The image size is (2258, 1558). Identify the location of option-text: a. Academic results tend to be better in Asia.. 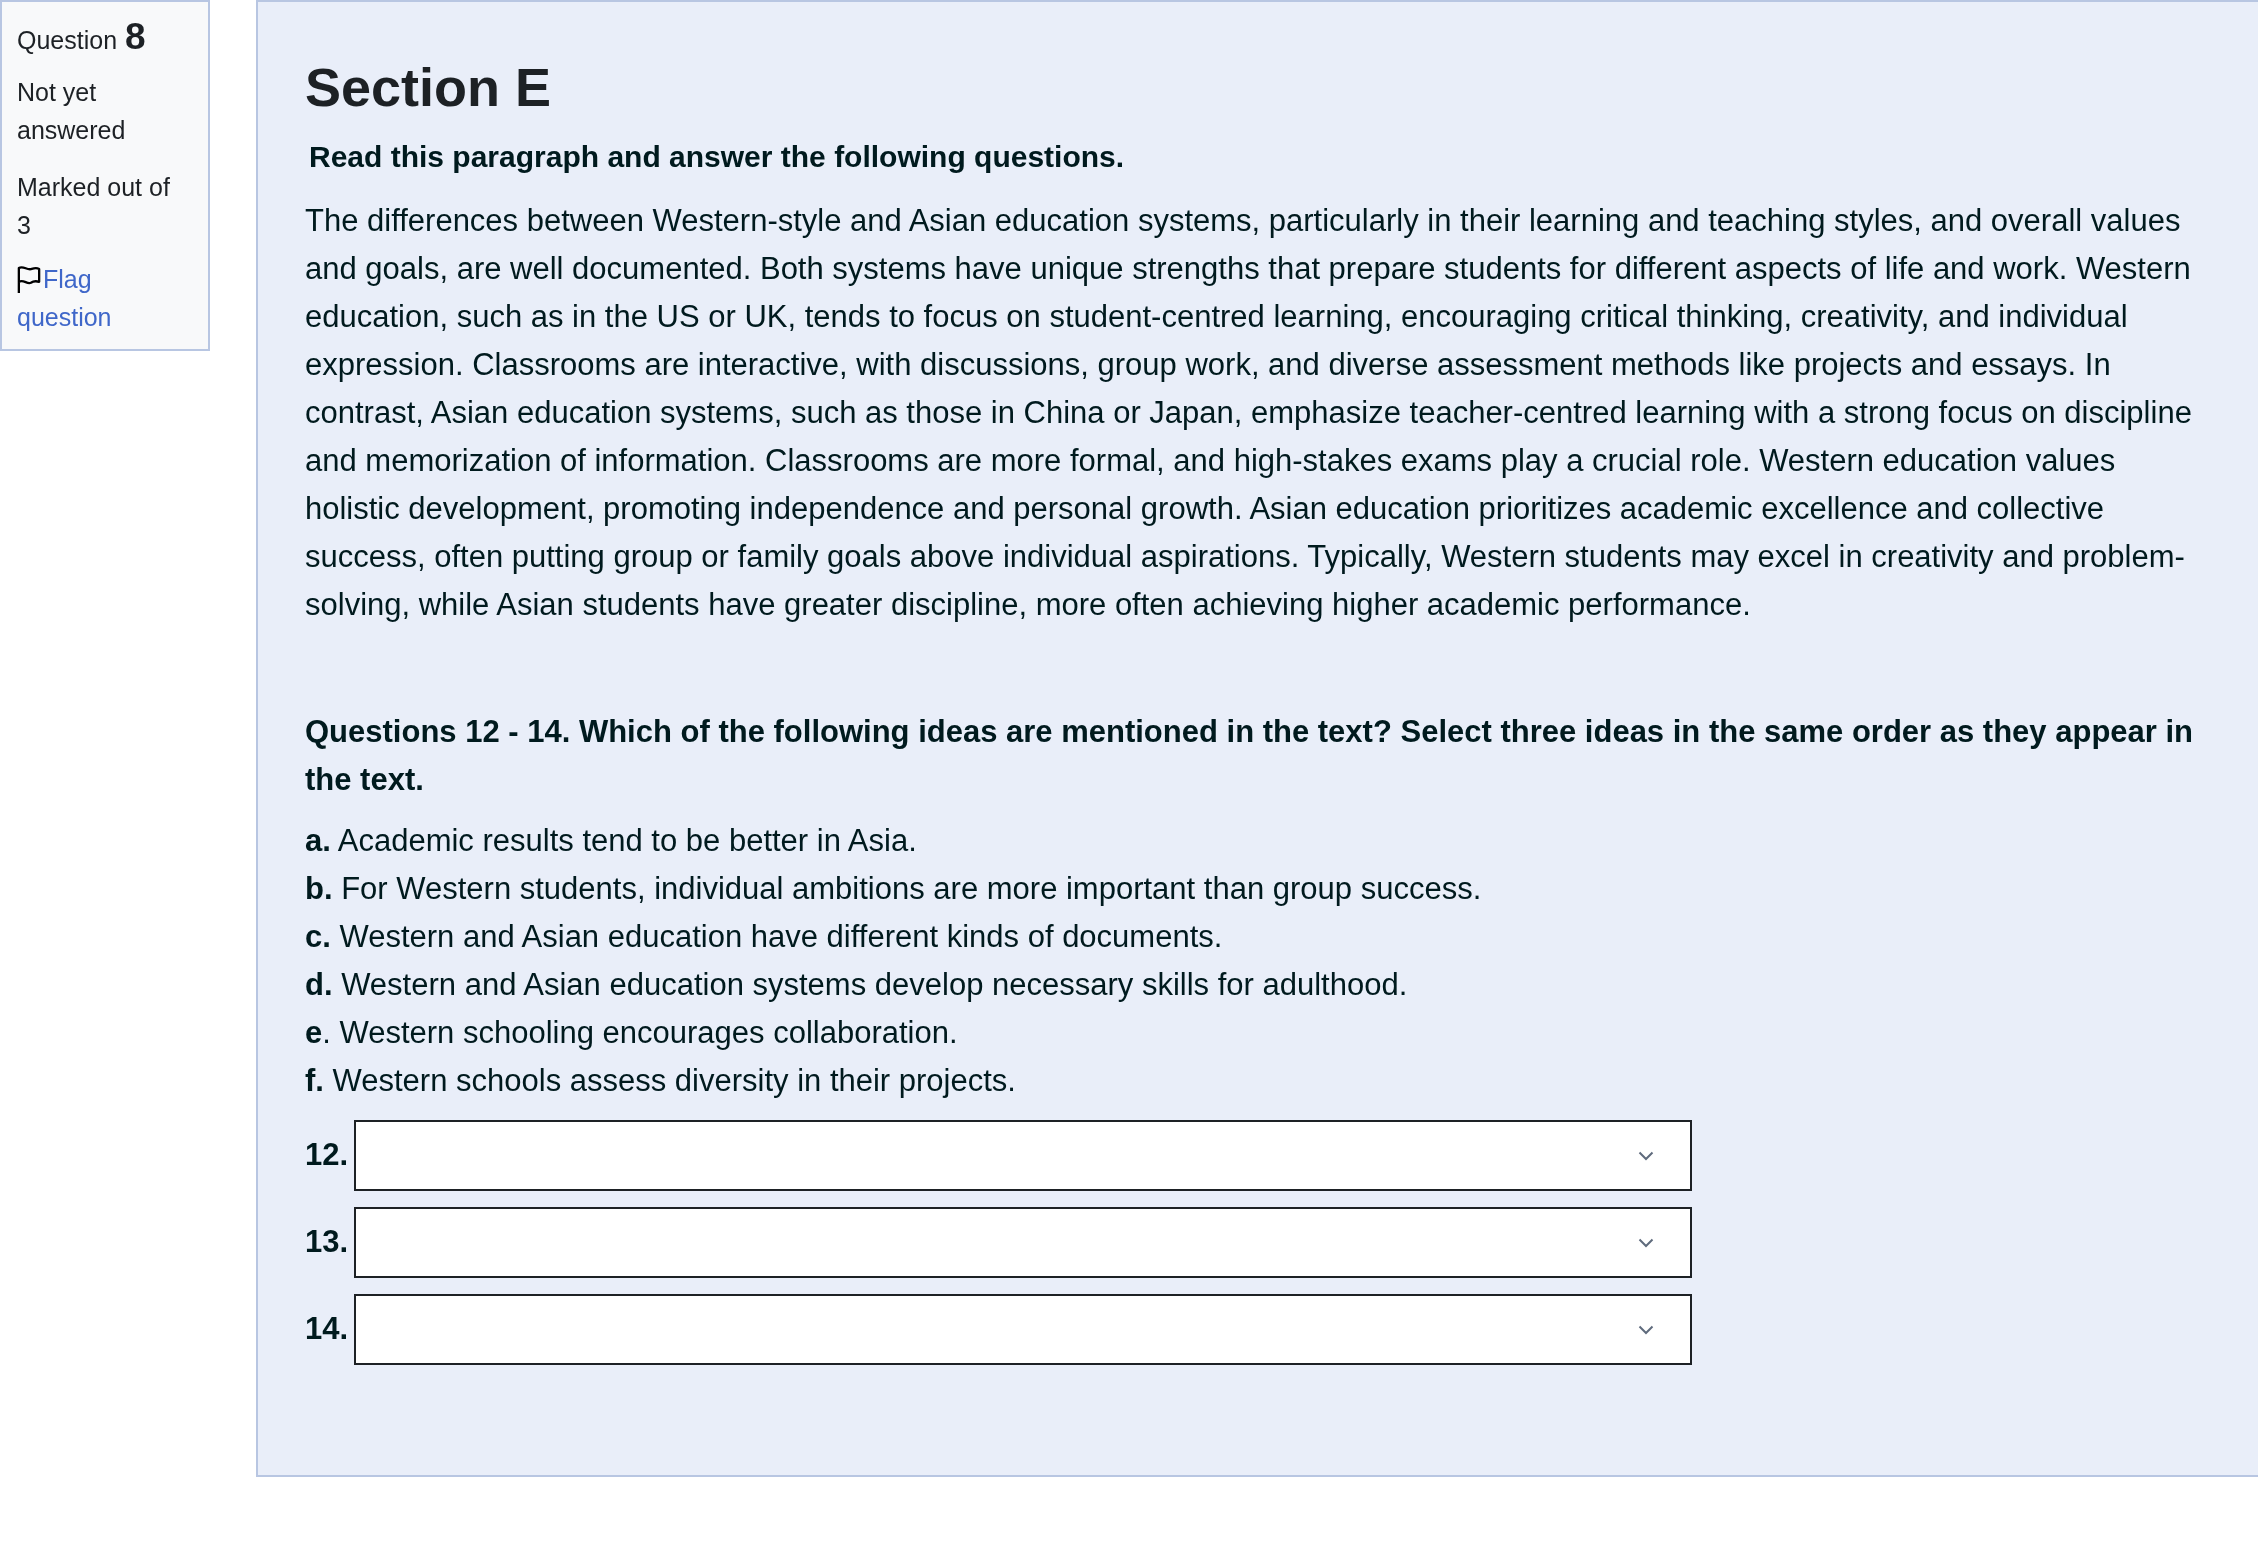
(611, 841).